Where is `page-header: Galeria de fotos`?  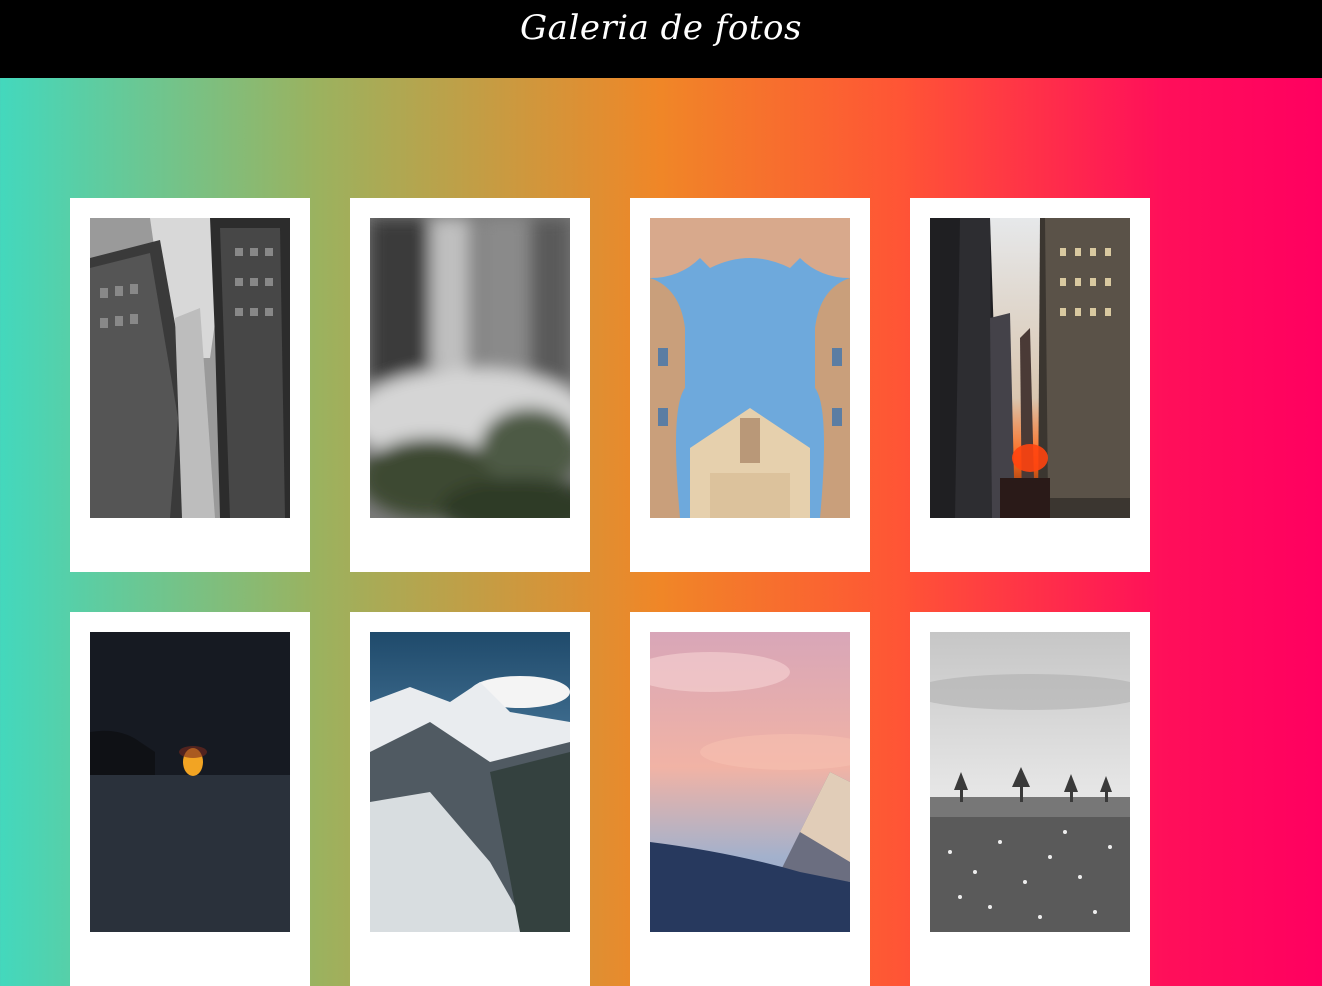 page-header: Galeria de fotos is located at coordinates (661, 39).